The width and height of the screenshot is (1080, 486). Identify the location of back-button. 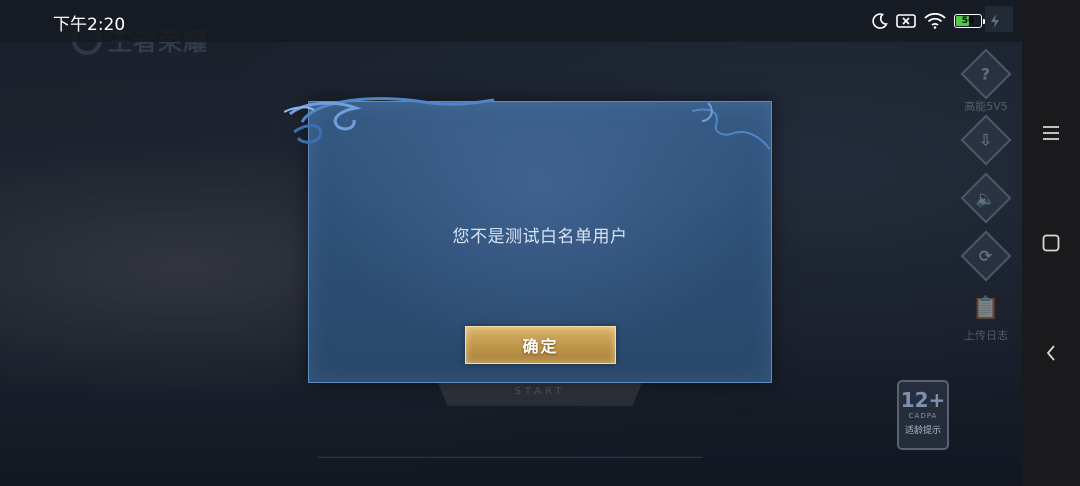
(1051, 353).